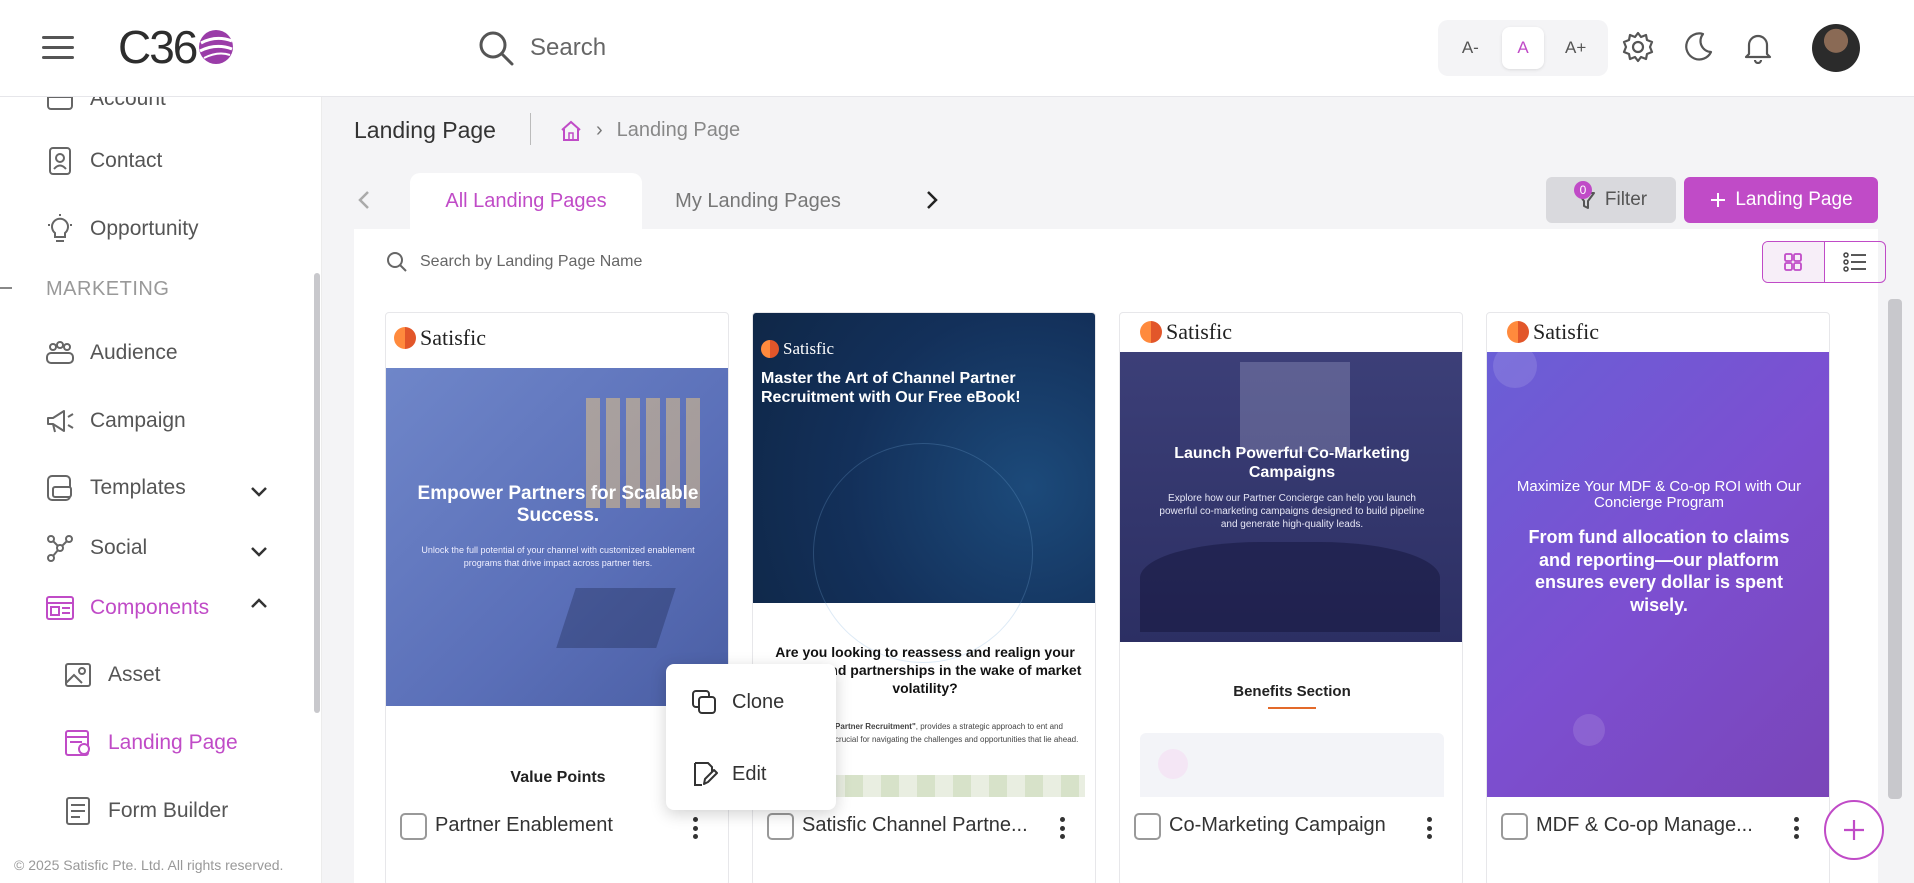 The height and width of the screenshot is (883, 1914). Describe the element at coordinates (526, 201) in the screenshot. I see `tab-all-landing-pages: All Landing Pages` at that location.